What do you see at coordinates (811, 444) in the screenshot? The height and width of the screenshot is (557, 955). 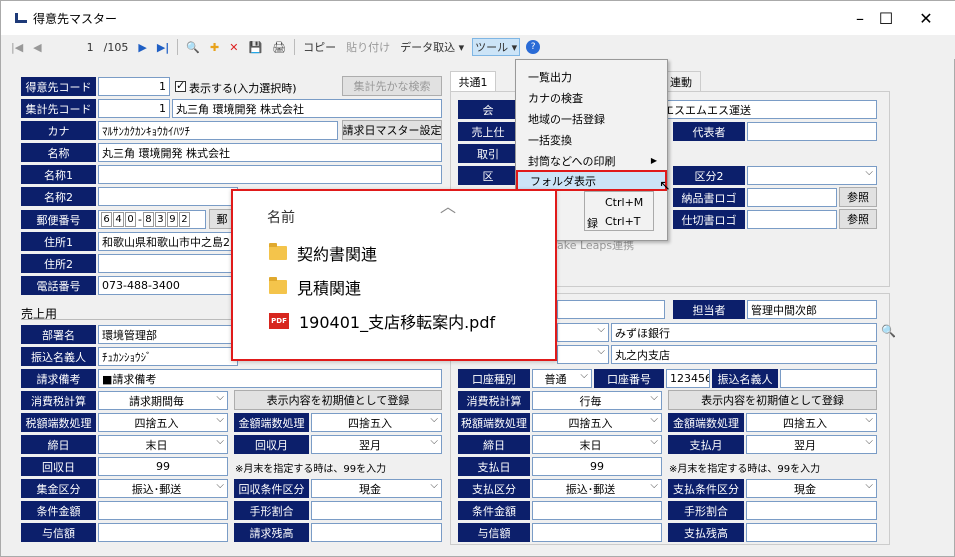 I see `pay-month-select: 翌月` at bounding box center [811, 444].